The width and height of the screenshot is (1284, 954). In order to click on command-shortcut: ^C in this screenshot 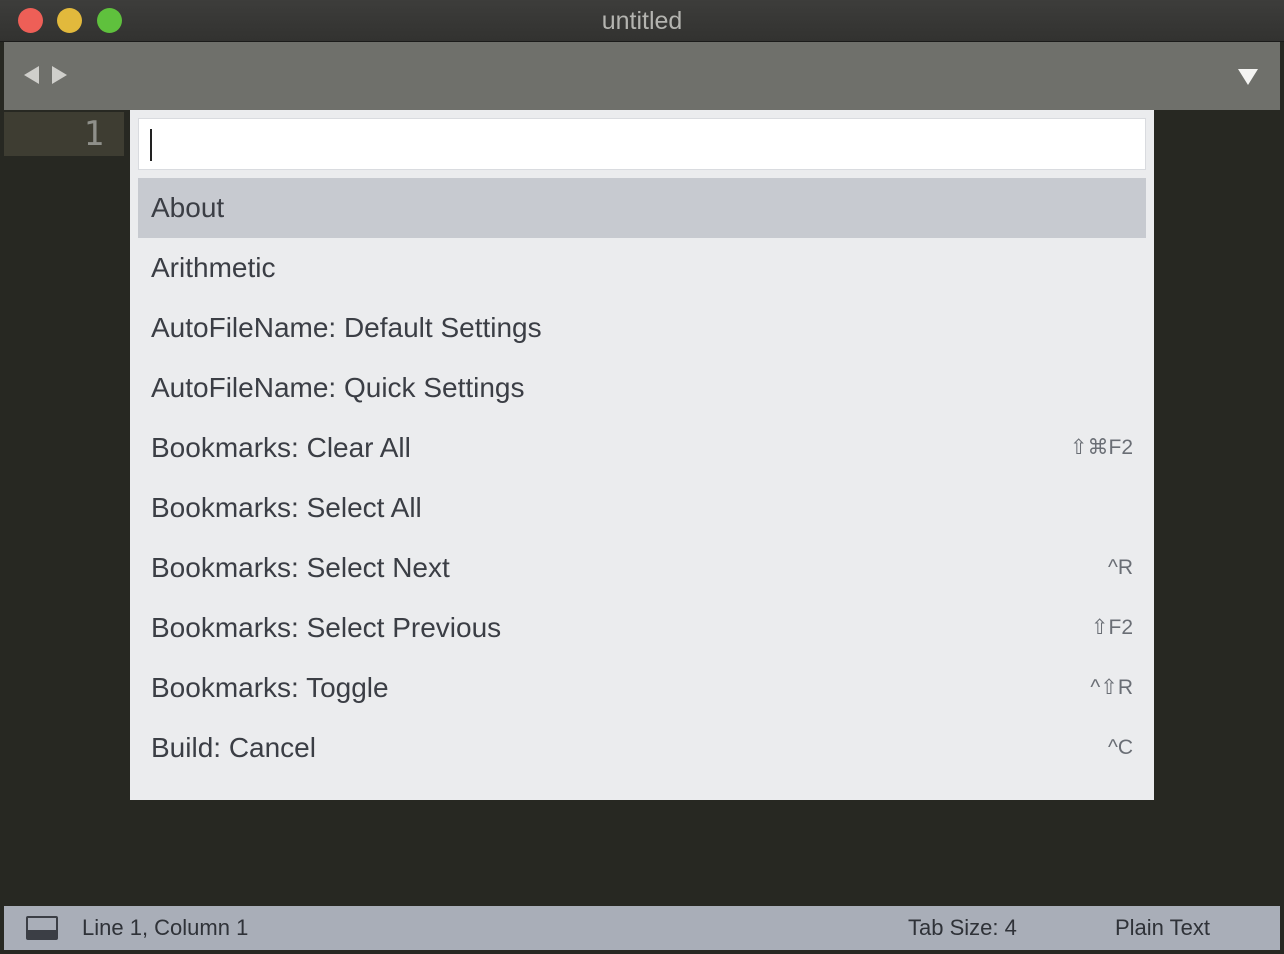, I will do `click(1120, 747)`.